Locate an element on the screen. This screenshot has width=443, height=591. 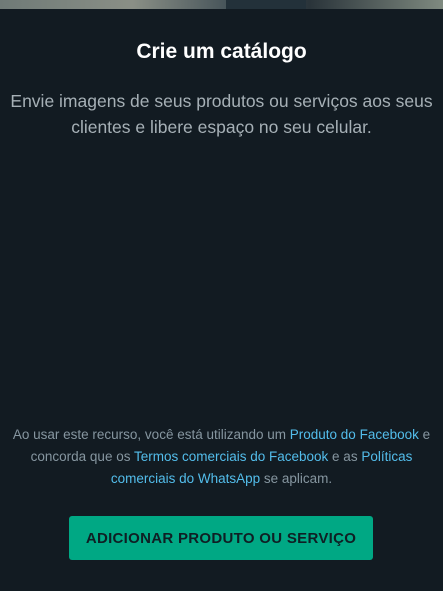
legal-text-4: se aplicam. is located at coordinates (296, 478).